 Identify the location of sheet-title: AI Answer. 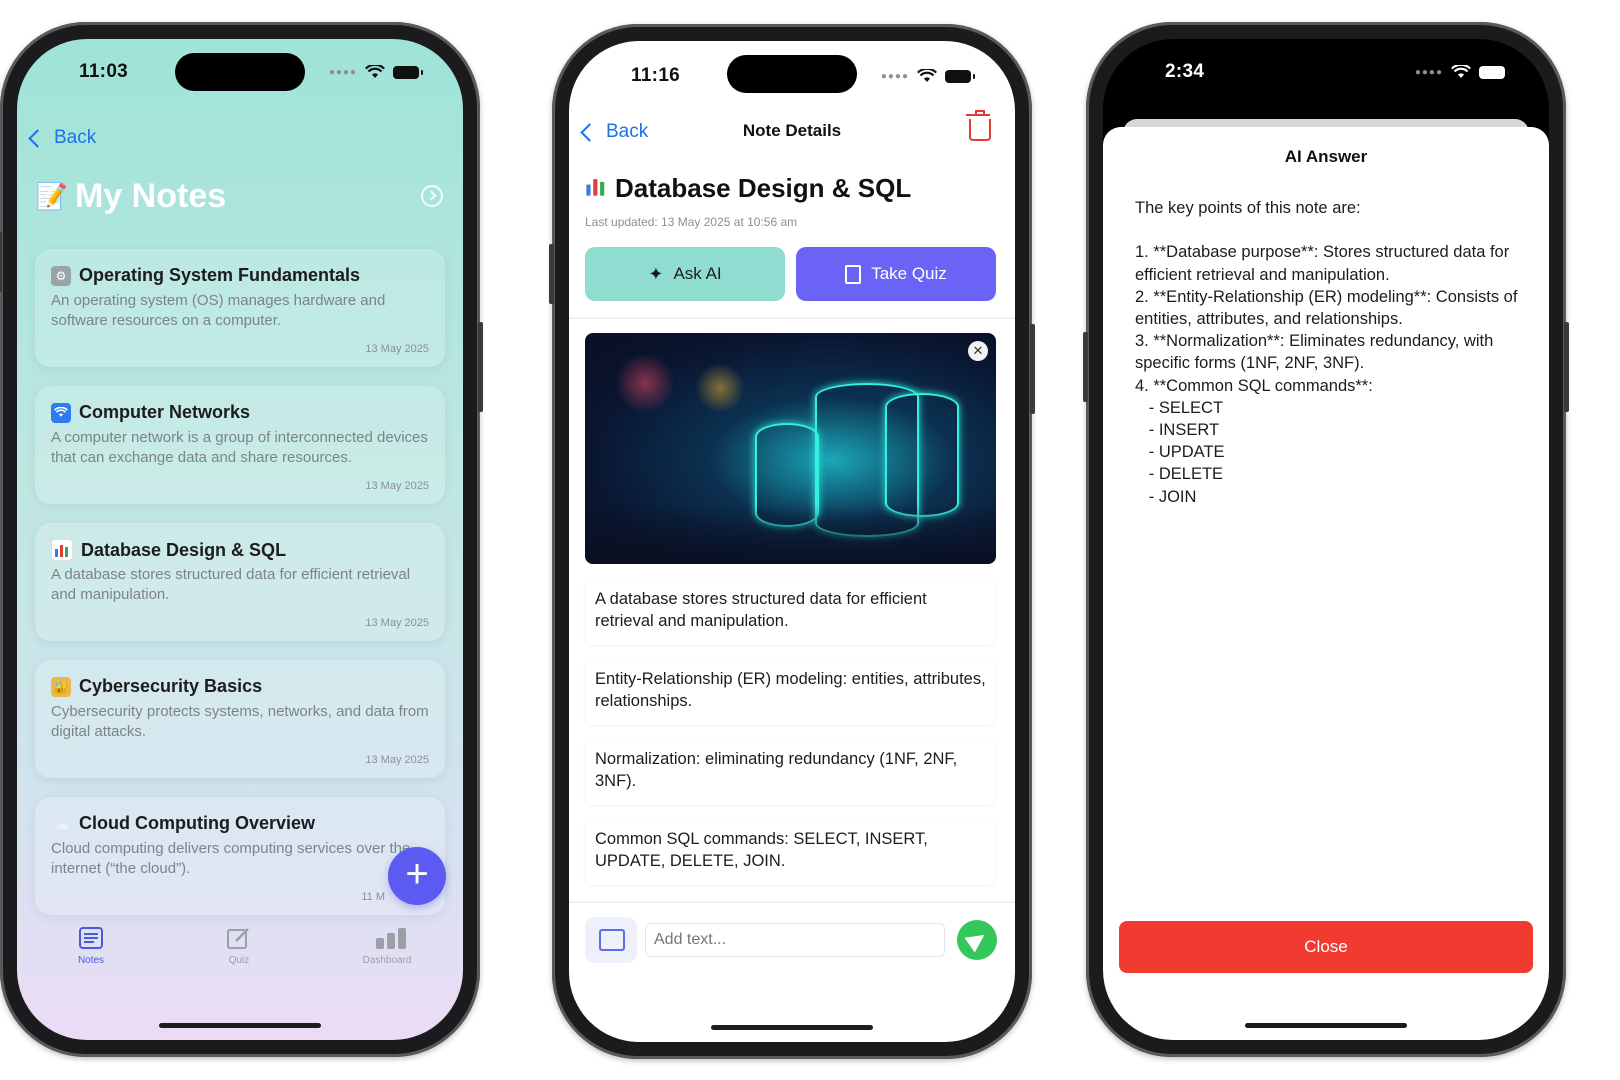
(1326, 156).